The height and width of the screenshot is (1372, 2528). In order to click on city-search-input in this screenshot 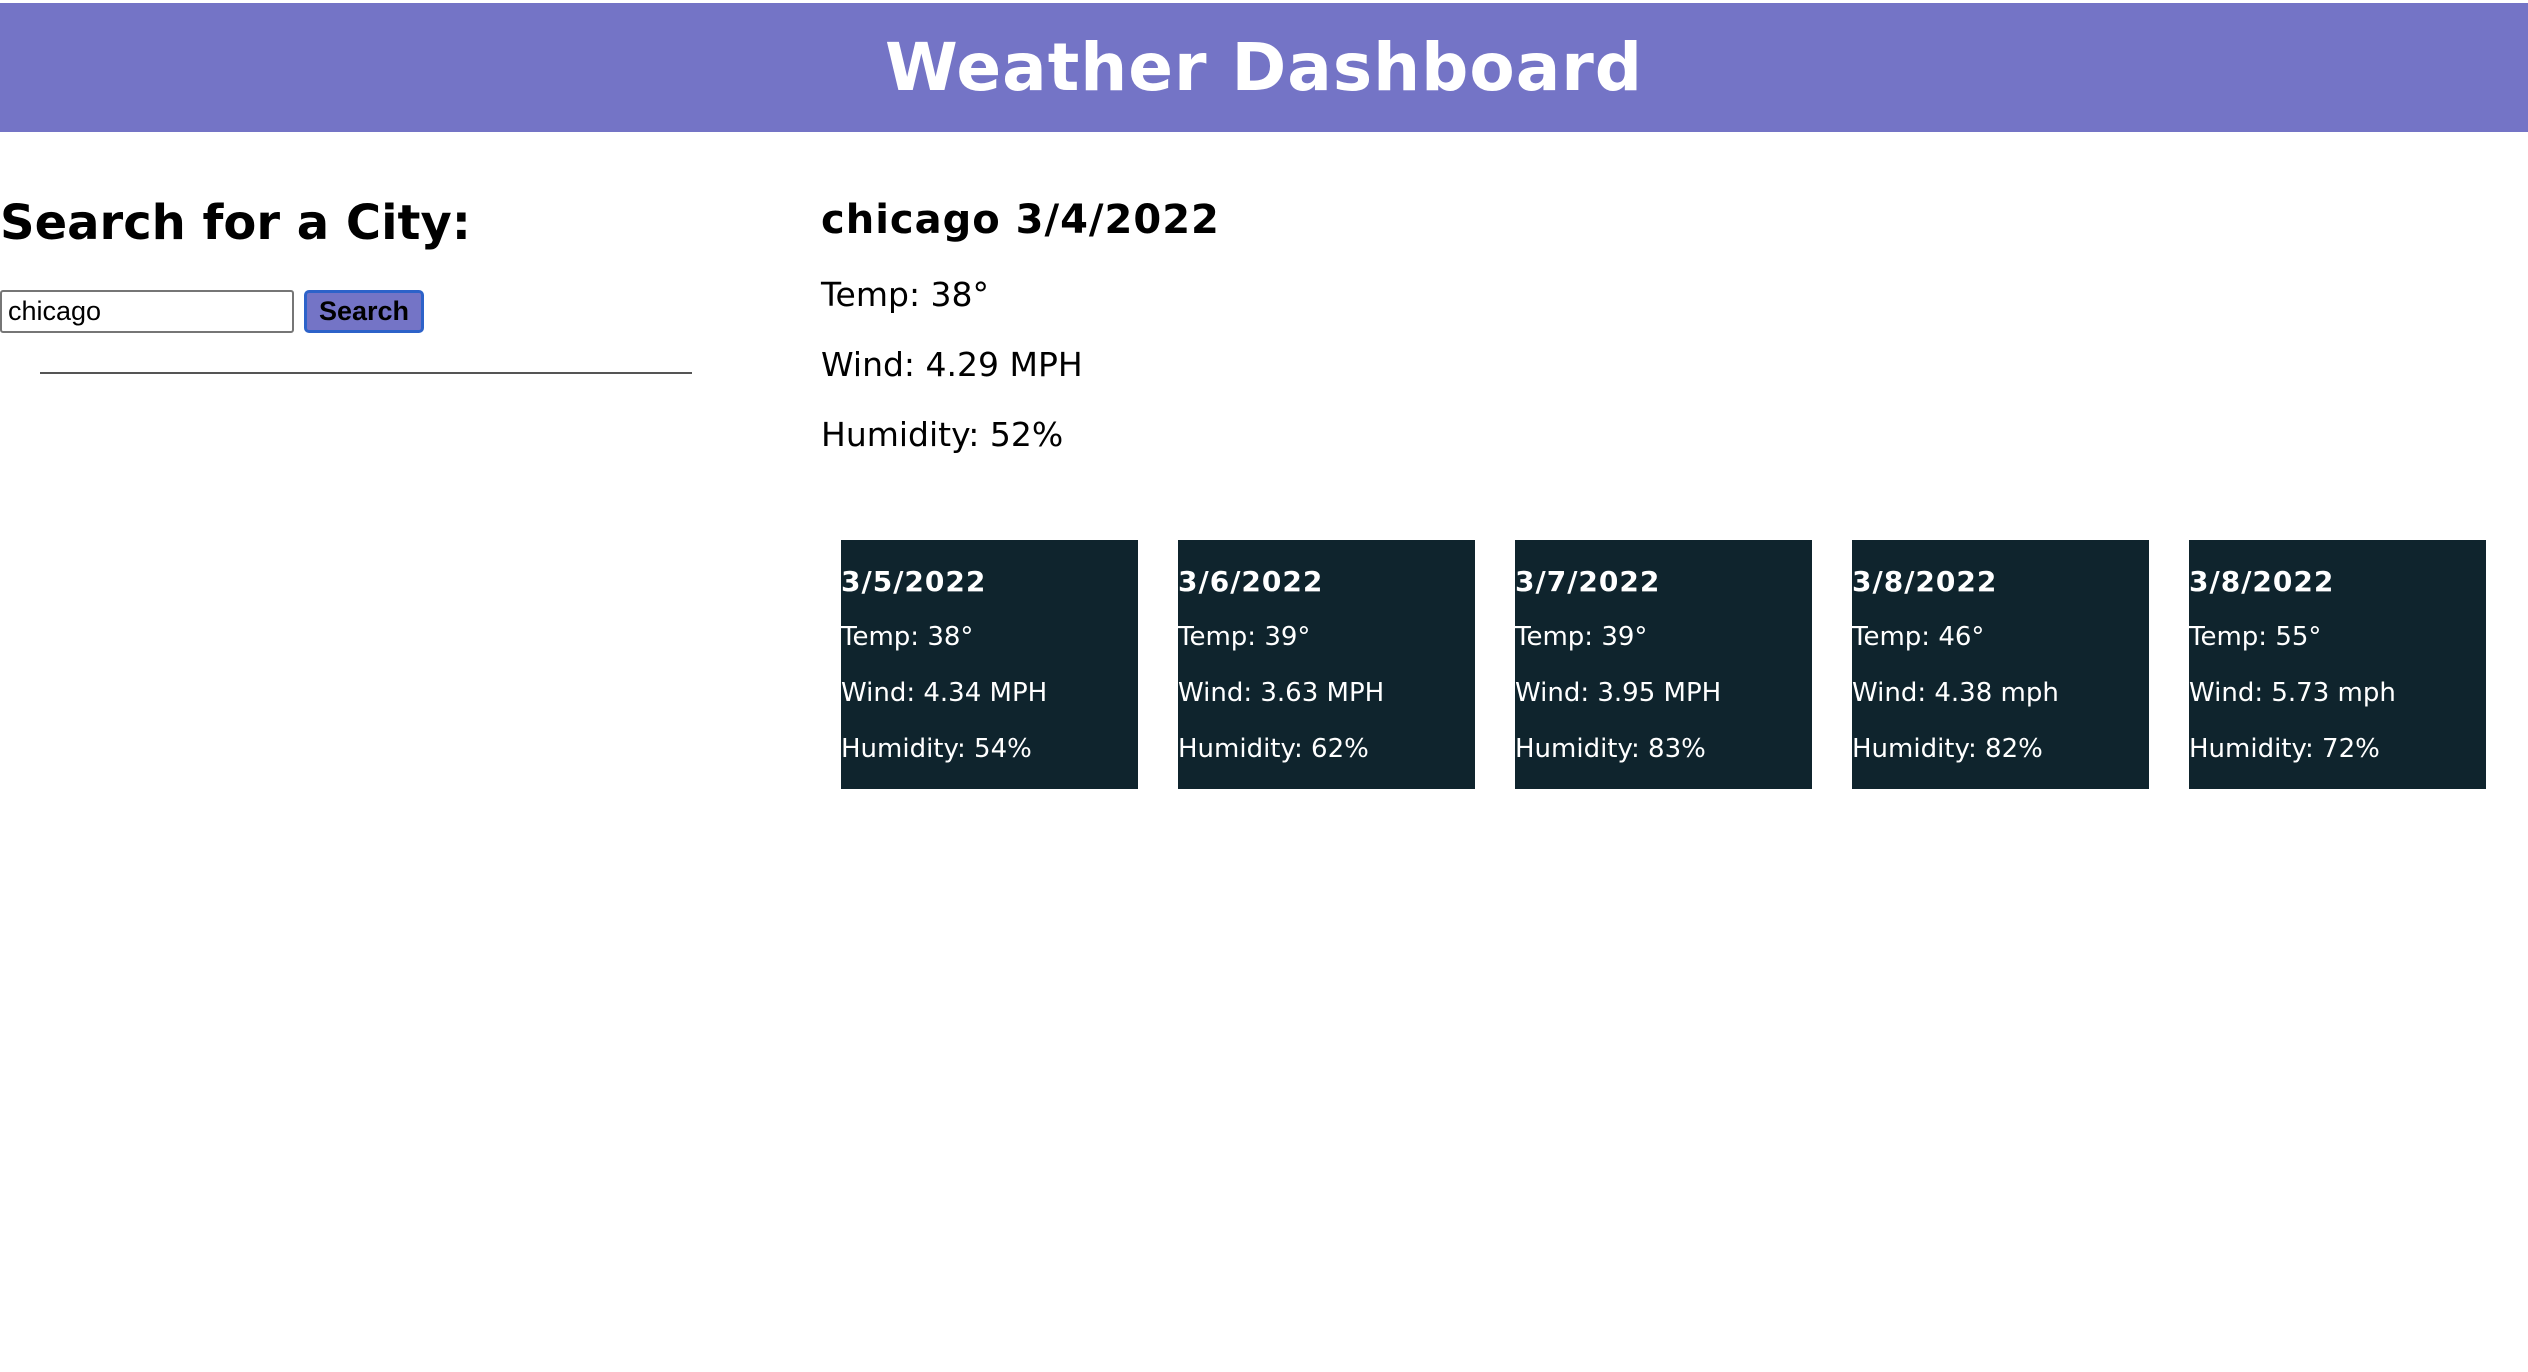, I will do `click(147, 311)`.